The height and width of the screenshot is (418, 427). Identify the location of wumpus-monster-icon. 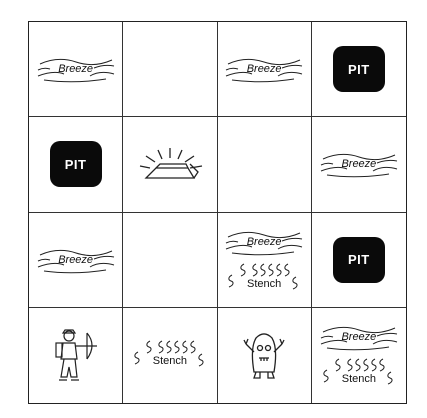
(264, 355).